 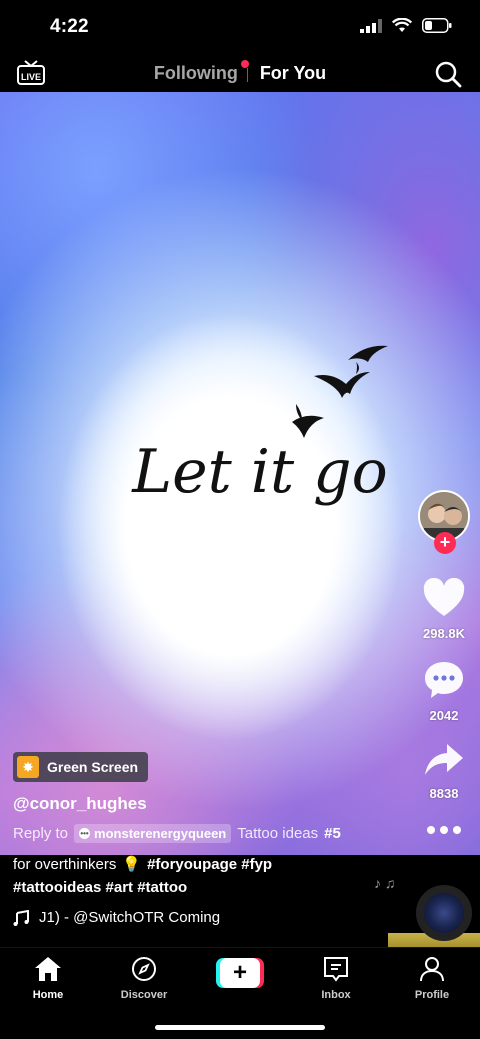 What do you see at coordinates (144, 969) in the screenshot?
I see `compass-icon` at bounding box center [144, 969].